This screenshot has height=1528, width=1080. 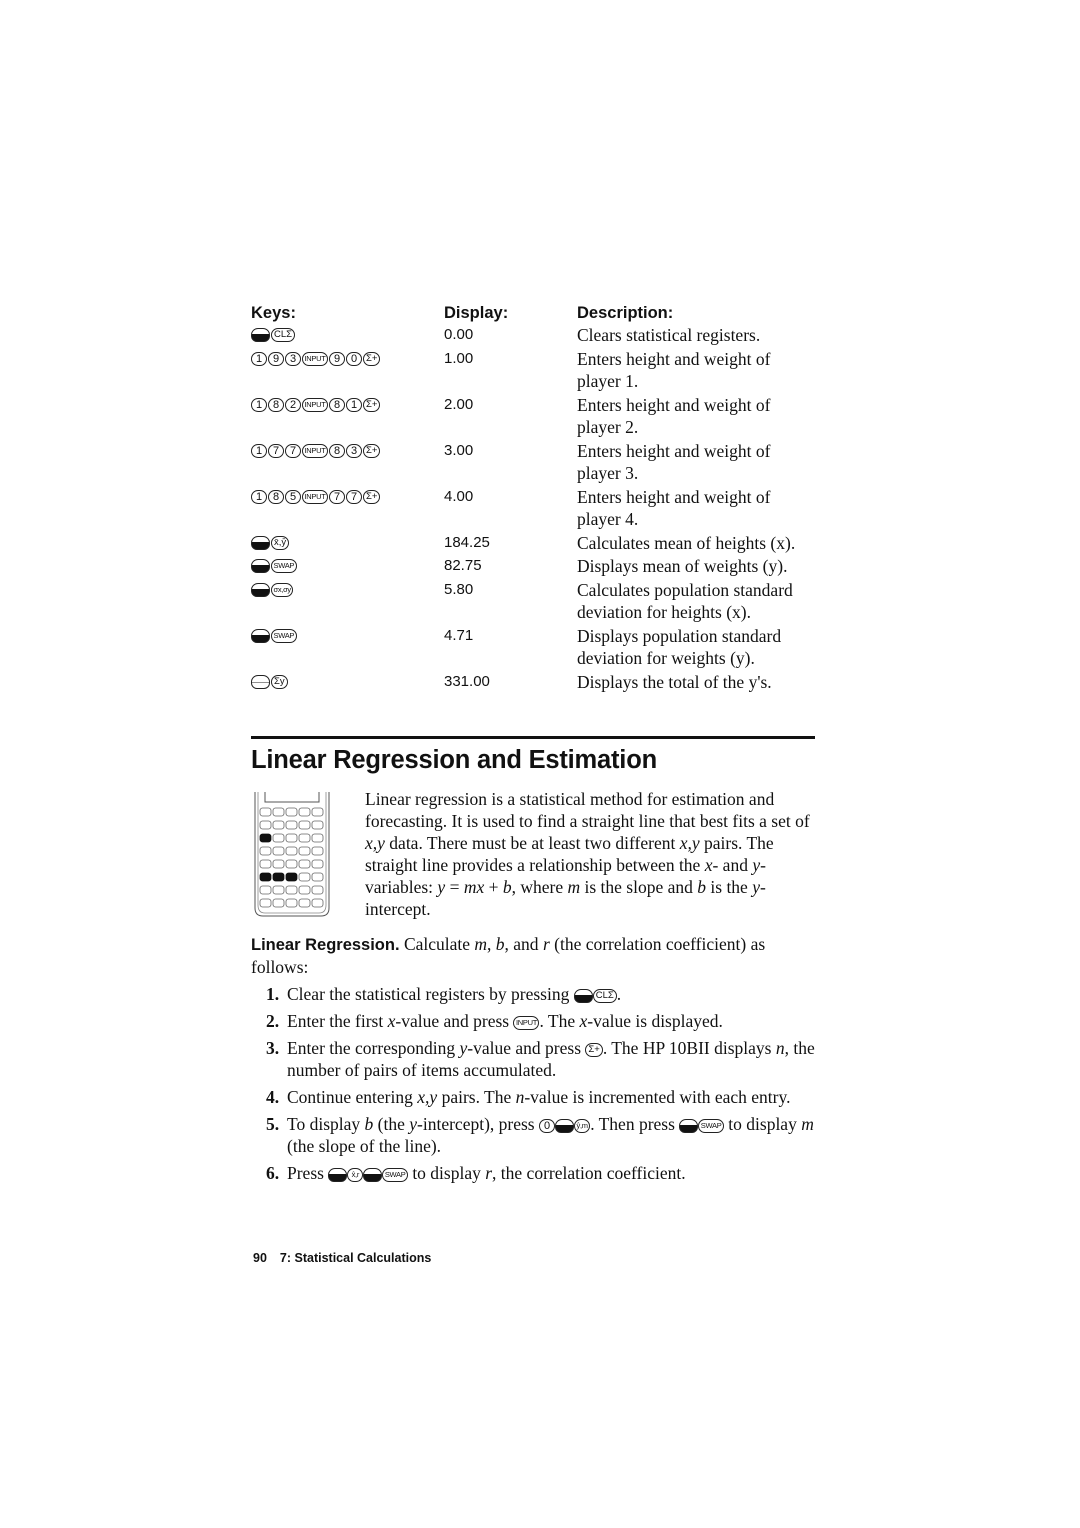 What do you see at coordinates (352, 1097) in the screenshot?
I see `text-run: Continue entering` at bounding box center [352, 1097].